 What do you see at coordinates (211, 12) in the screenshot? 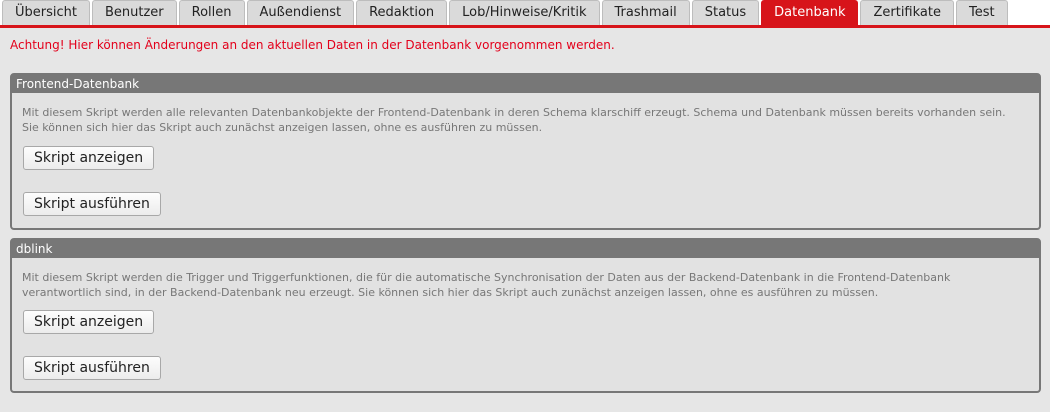
I see `tab-rollen: Rollen` at bounding box center [211, 12].